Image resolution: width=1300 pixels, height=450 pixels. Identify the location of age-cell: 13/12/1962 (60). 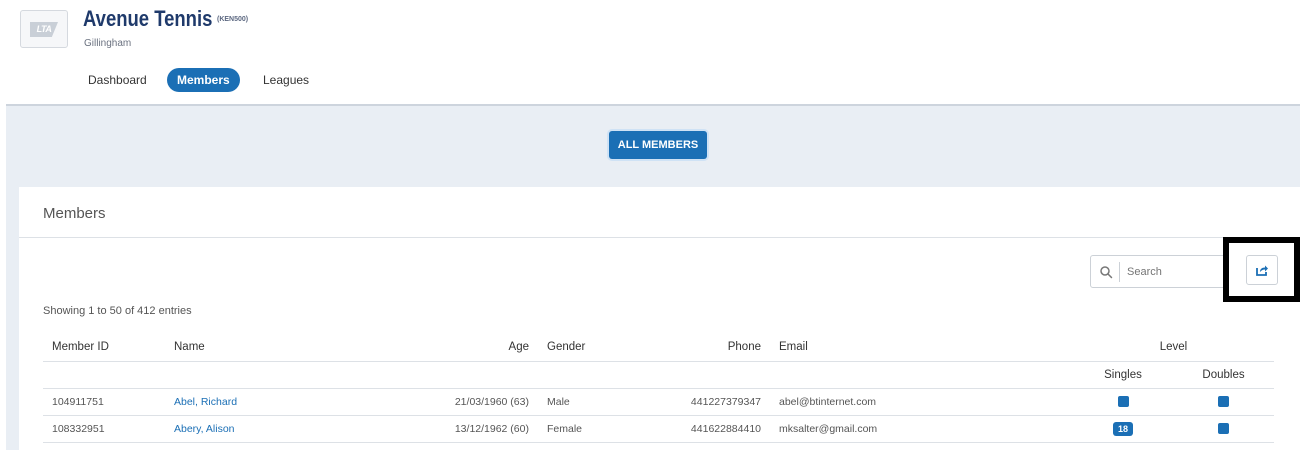
(441, 429).